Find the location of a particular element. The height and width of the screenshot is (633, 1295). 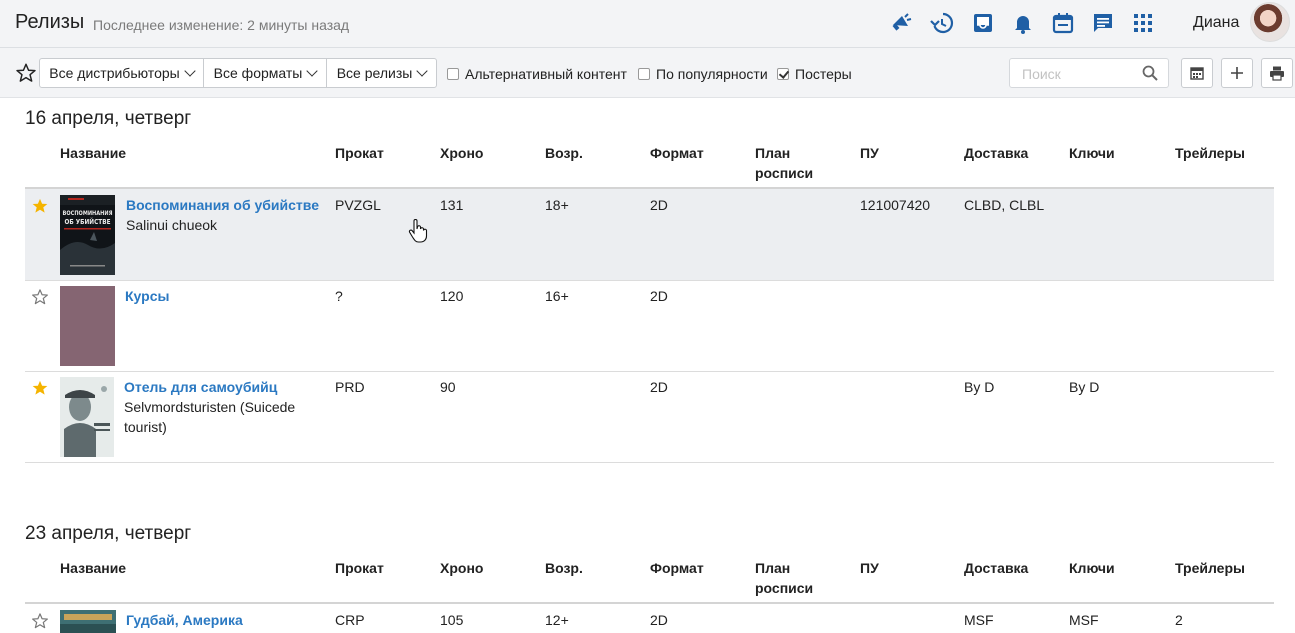

release-title-link: Воспоминания об убийстве is located at coordinates (222, 205).